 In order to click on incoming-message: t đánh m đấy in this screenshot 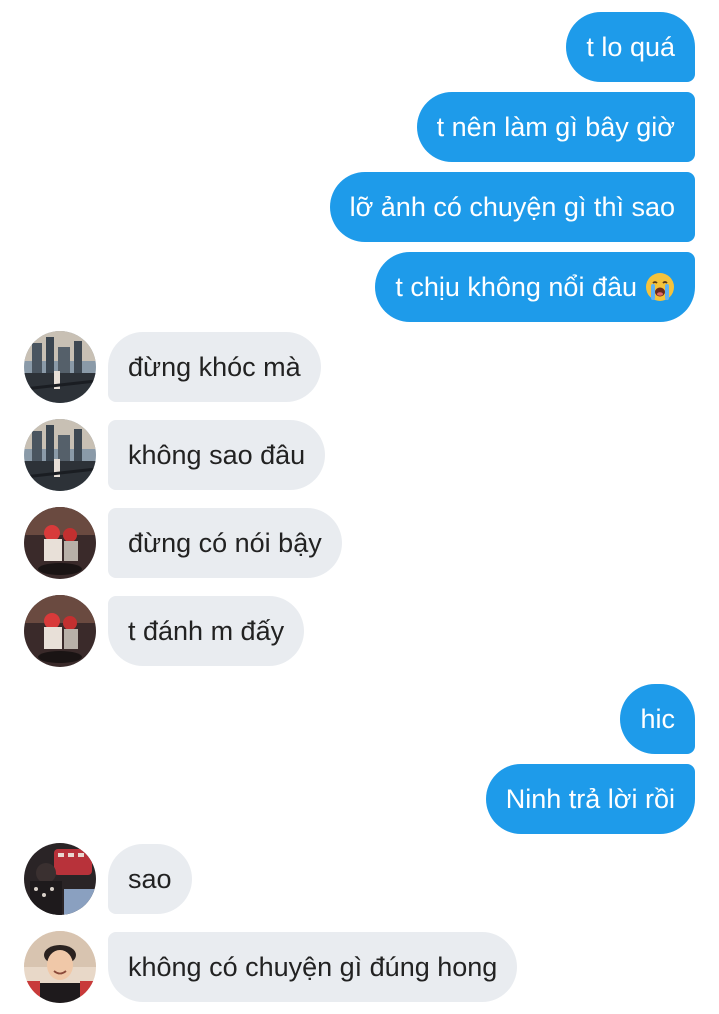, I will do `click(206, 631)`.